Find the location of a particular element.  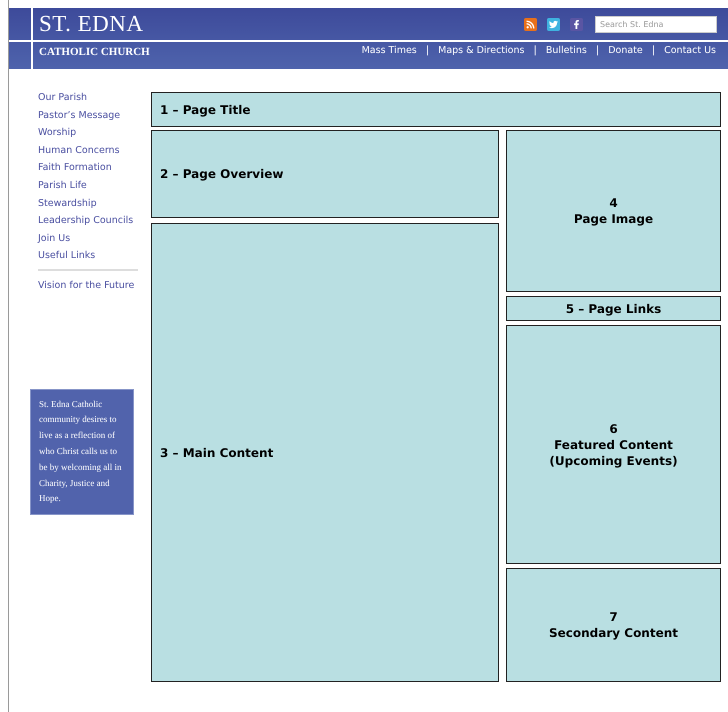

nav-link: Donate is located at coordinates (625, 50).